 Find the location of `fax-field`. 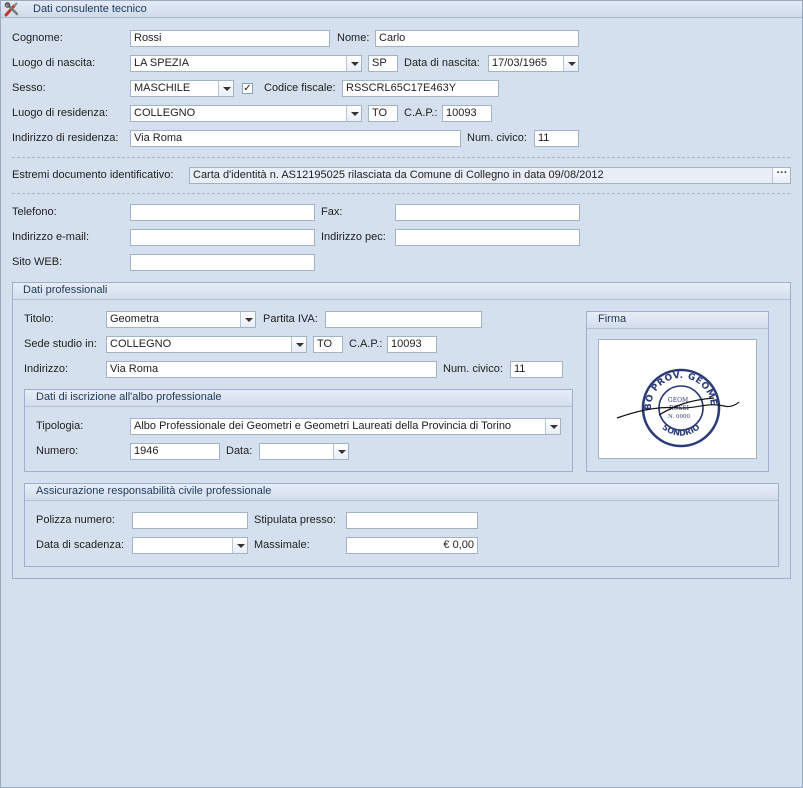

fax-field is located at coordinates (487, 212).